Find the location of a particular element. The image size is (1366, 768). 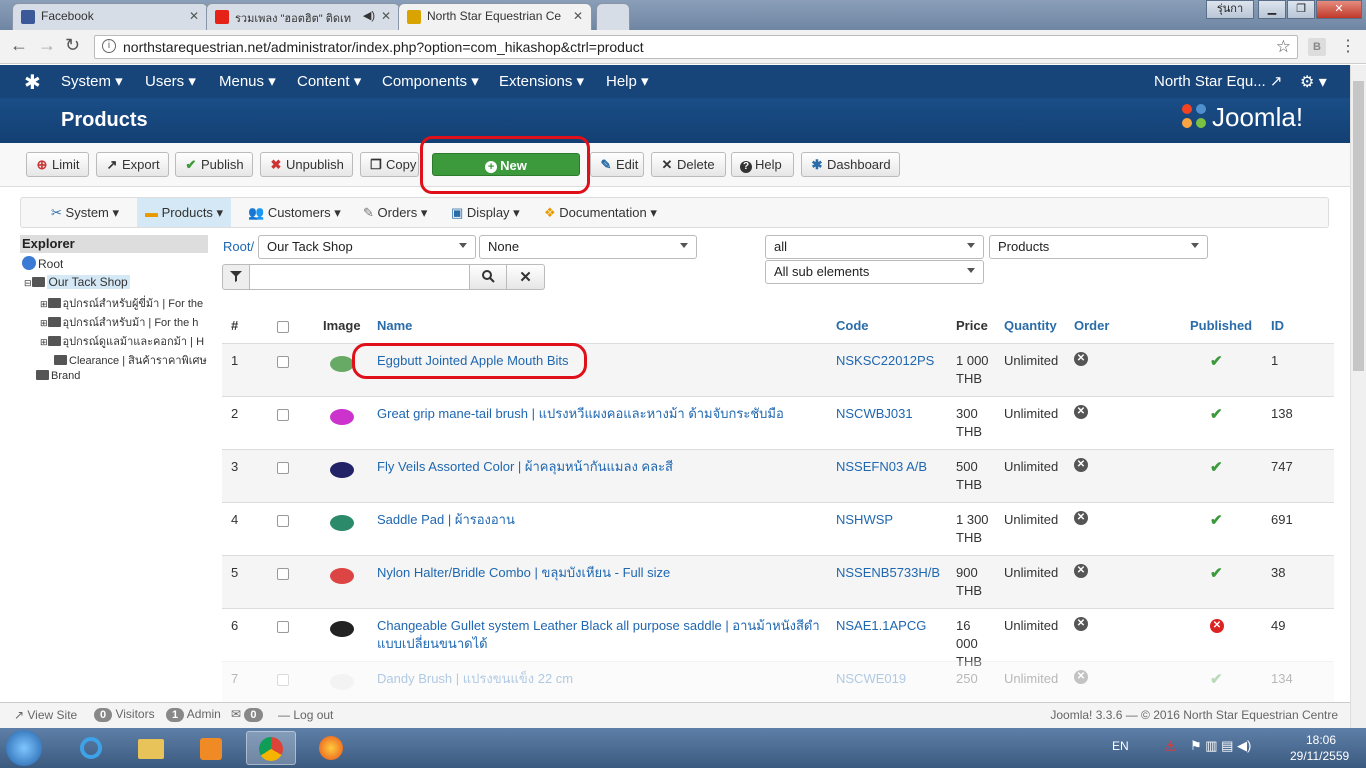

sub-elements-select: All sub elements is located at coordinates (874, 272).